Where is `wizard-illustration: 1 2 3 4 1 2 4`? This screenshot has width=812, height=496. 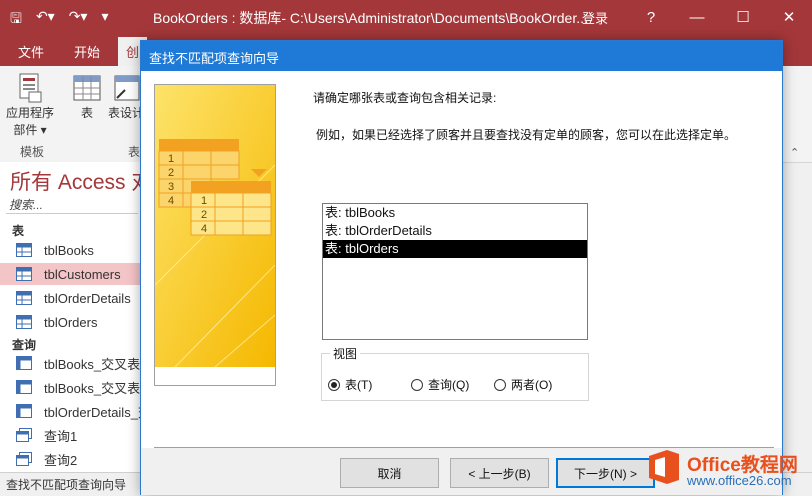
wizard-illustration: 1 2 3 4 1 2 4 is located at coordinates (215, 235).